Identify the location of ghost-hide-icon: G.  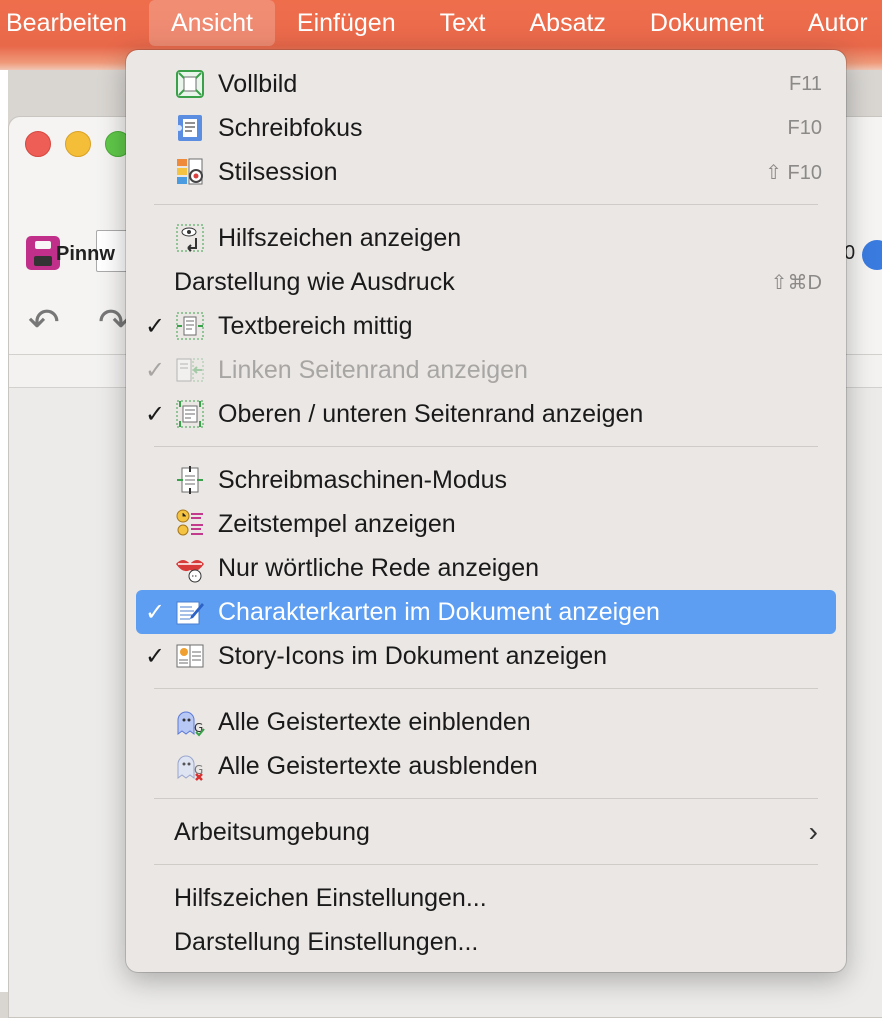
(190, 766).